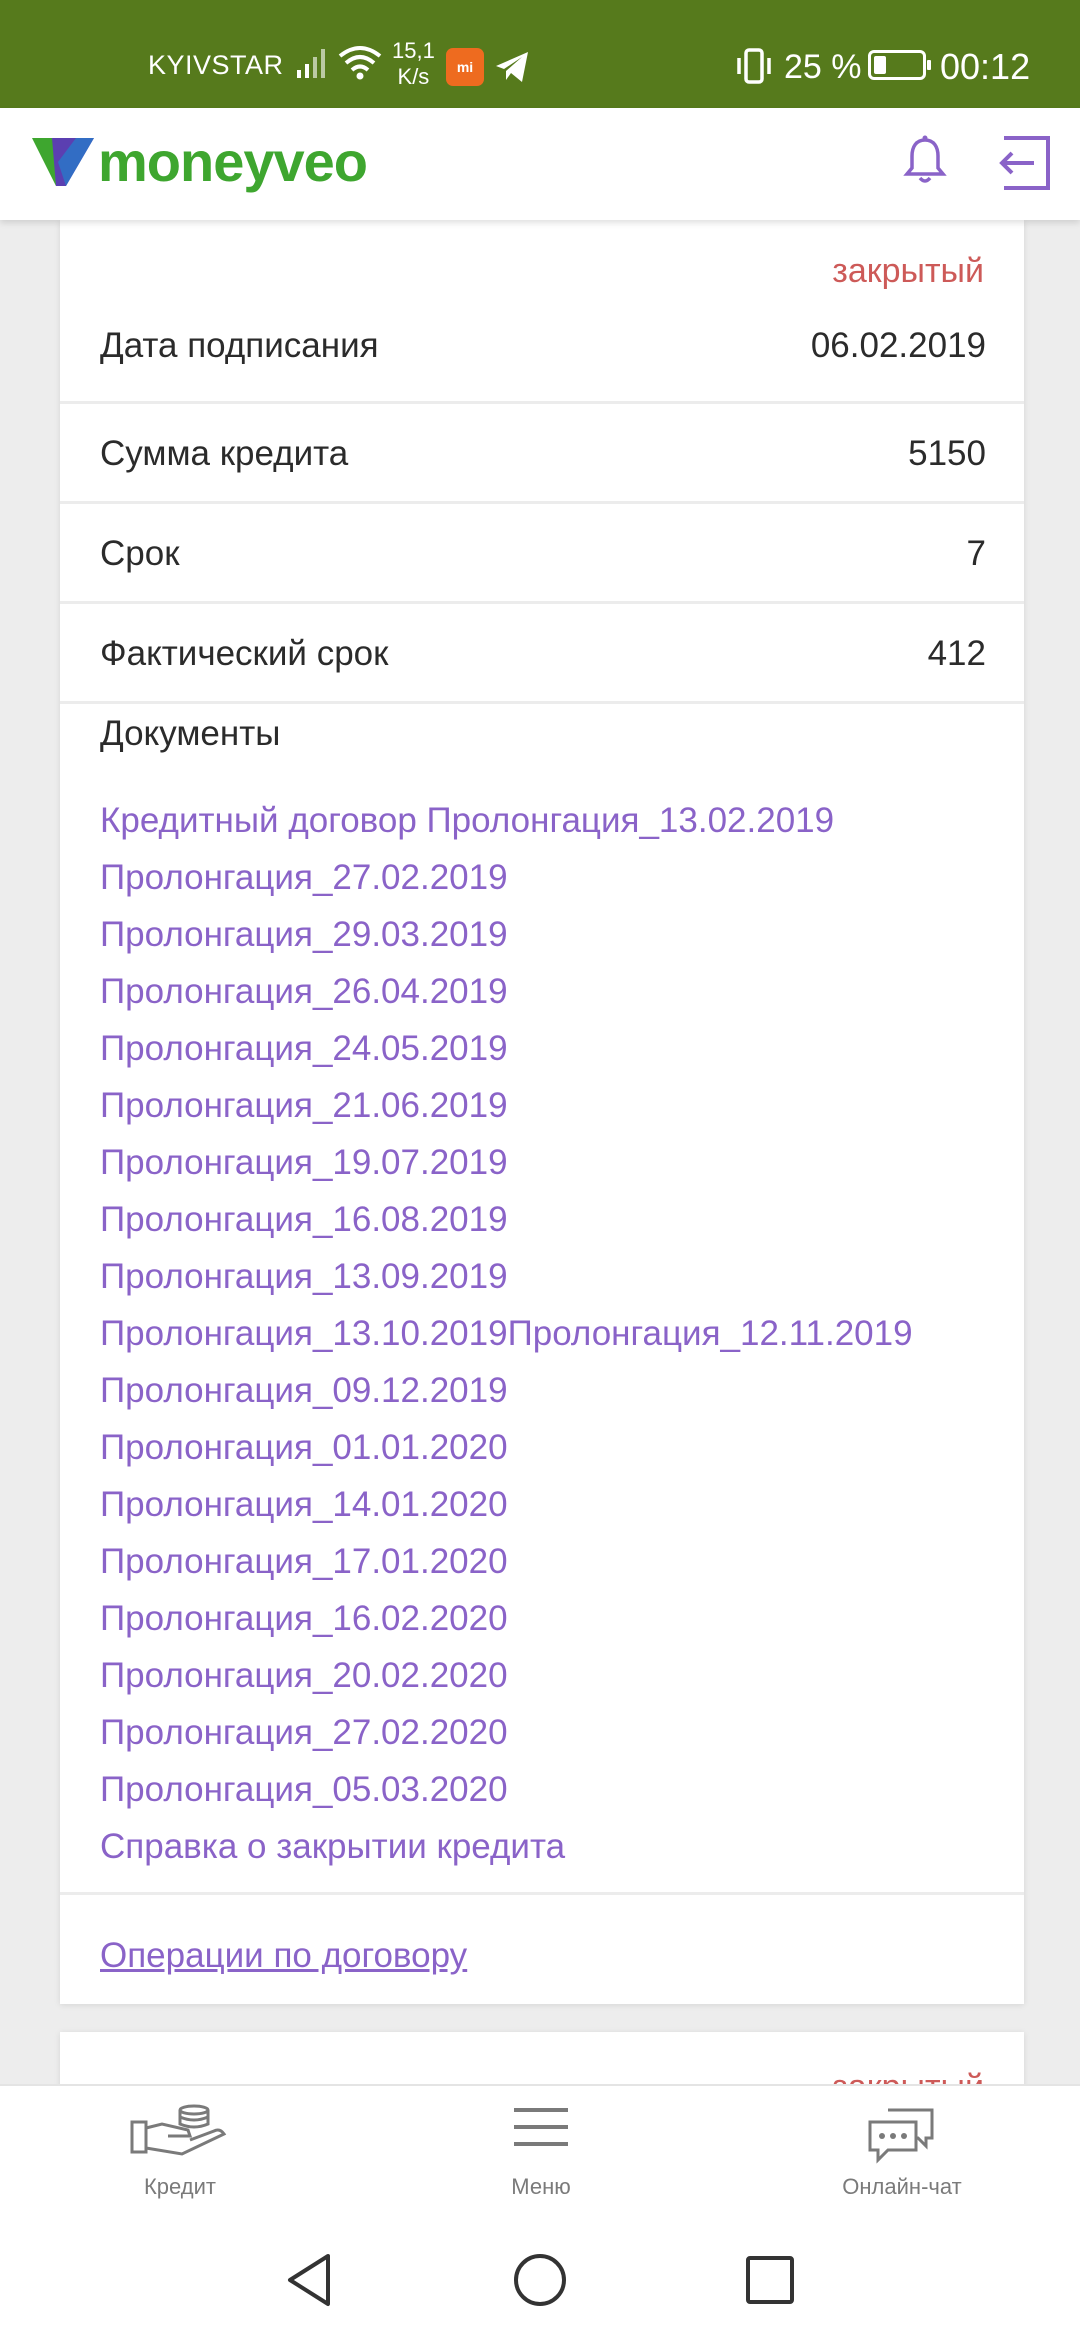  Describe the element at coordinates (178, 2130) in the screenshot. I see `credit-hand-coins-icon` at that location.